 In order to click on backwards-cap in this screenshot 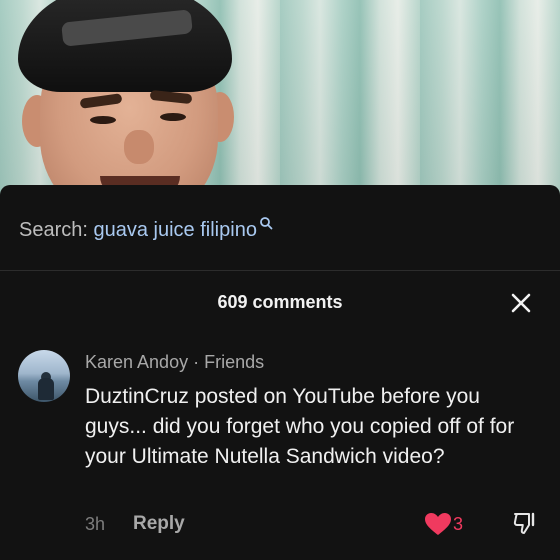, I will do `click(125, 46)`.